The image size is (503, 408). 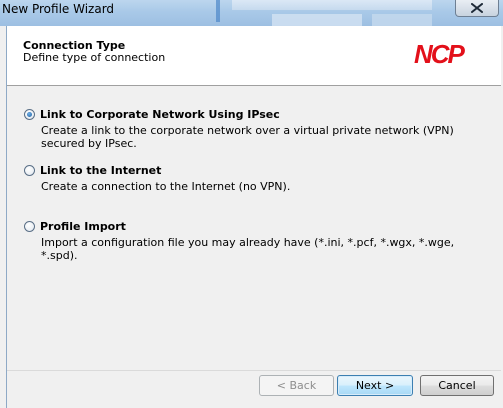 I want to click on option-label: Profile Import, so click(x=83, y=226).